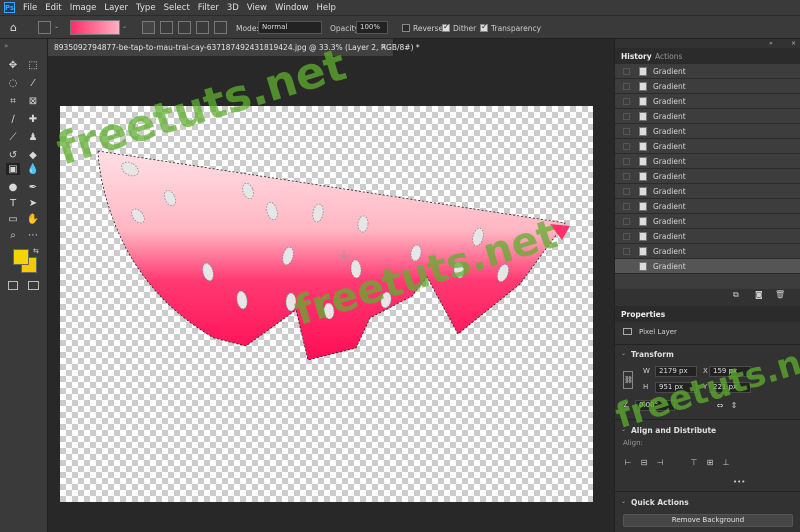 Image resolution: width=800 pixels, height=532 pixels. Describe the element at coordinates (736, 295) in the screenshot. I see `new-document-from-state-icon: ⧉` at that location.